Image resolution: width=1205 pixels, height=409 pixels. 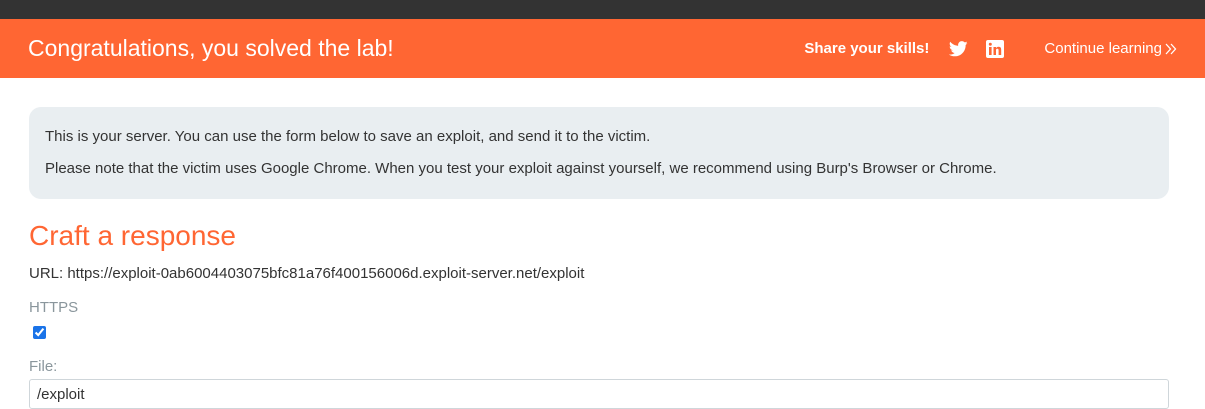 I want to click on continue-learning-link: Continue learning, so click(x=1110, y=48).